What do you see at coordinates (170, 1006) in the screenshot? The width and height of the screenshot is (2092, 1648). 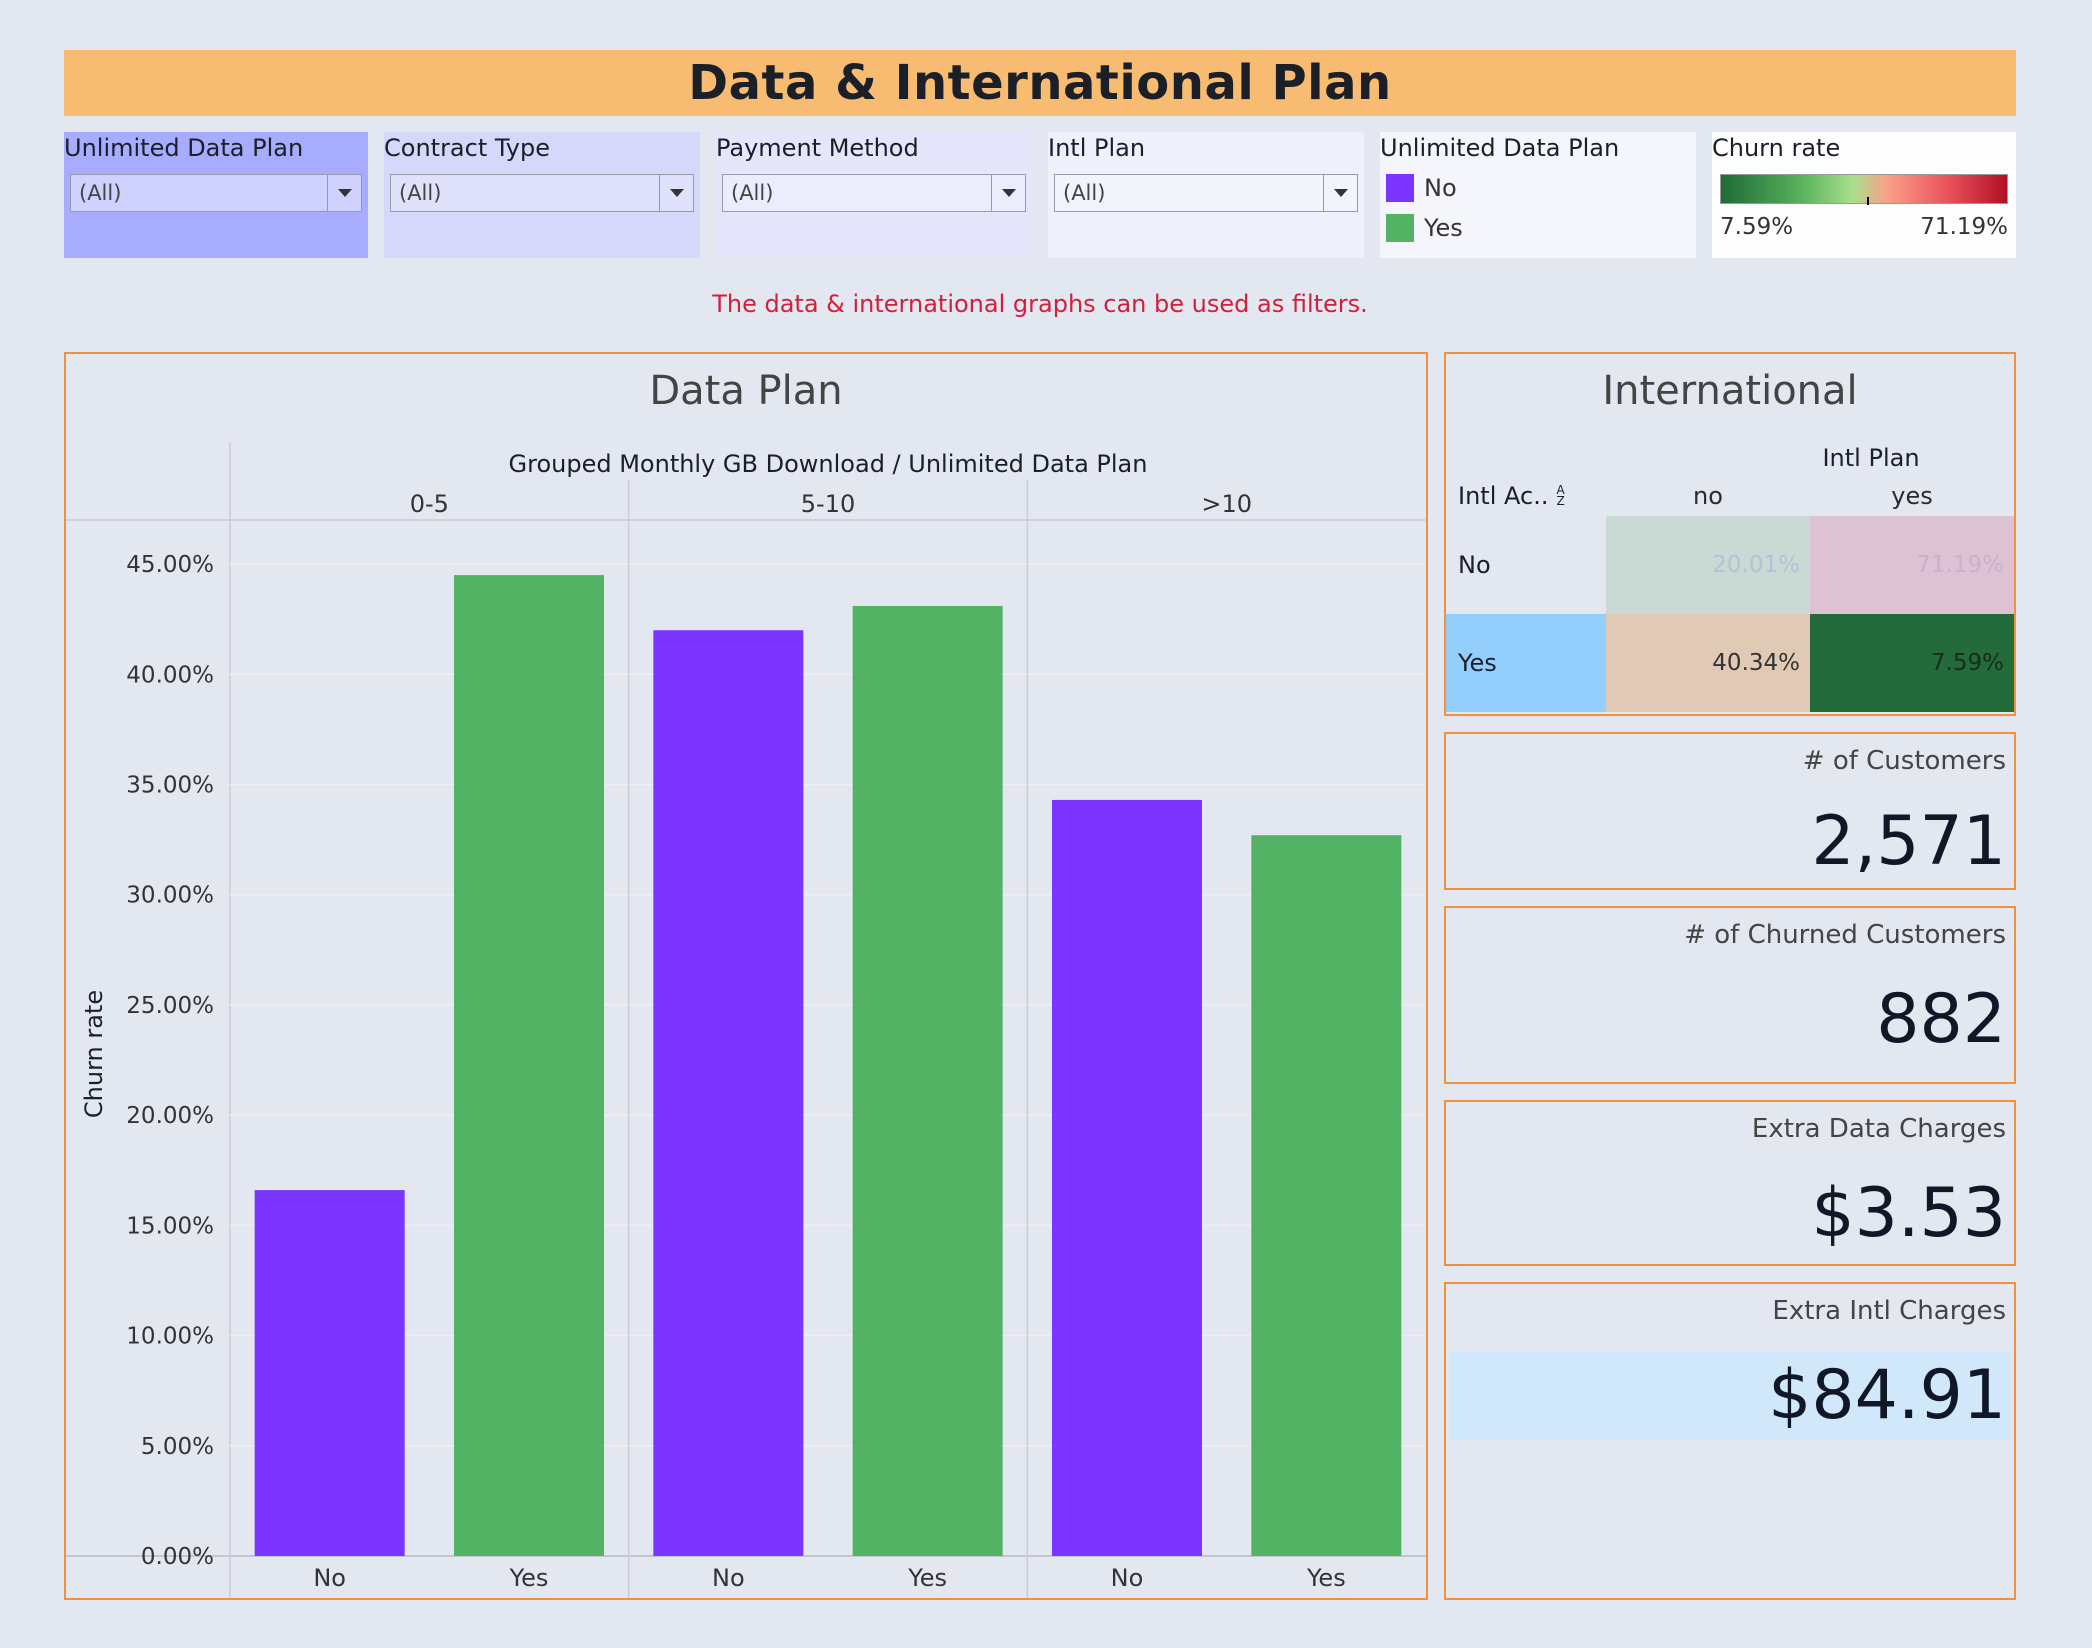 I see `y-tick-label: 25.00%` at bounding box center [170, 1006].